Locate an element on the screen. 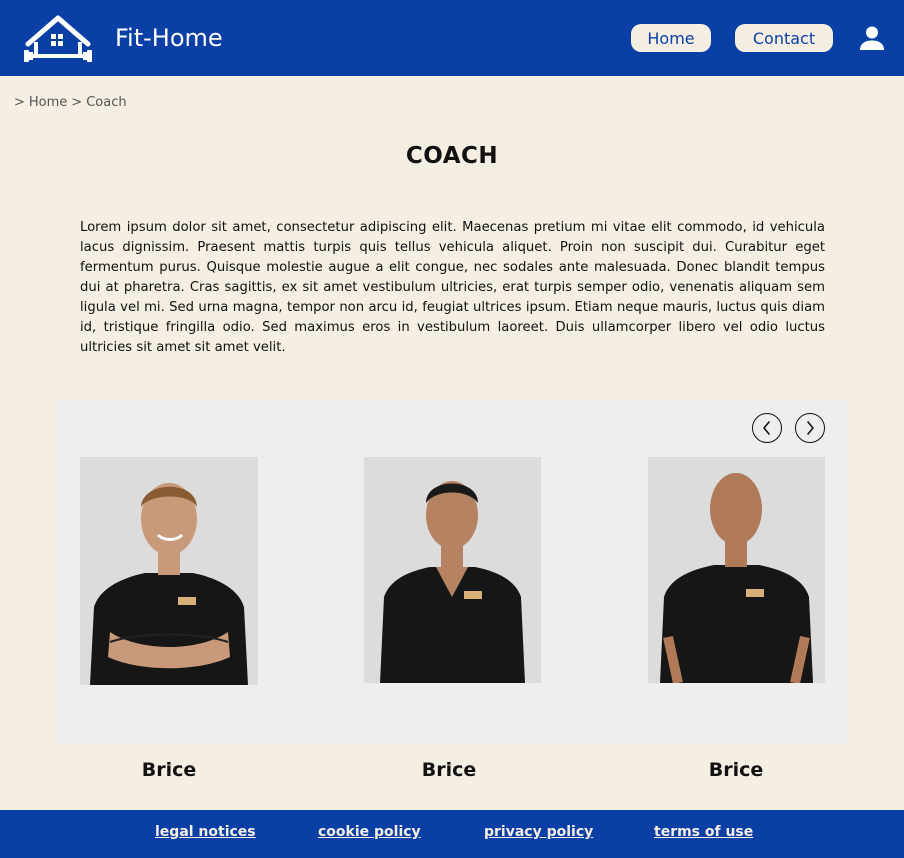 This screenshot has width=904, height=858. breadcrumb-current: Coach is located at coordinates (106, 102).